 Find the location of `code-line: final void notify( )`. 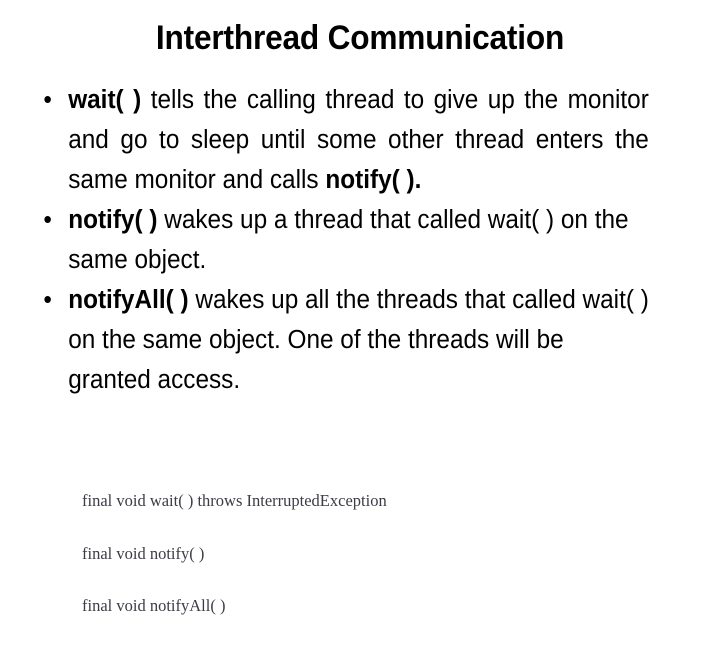

code-line: final void notify( ) is located at coordinates (143, 553).